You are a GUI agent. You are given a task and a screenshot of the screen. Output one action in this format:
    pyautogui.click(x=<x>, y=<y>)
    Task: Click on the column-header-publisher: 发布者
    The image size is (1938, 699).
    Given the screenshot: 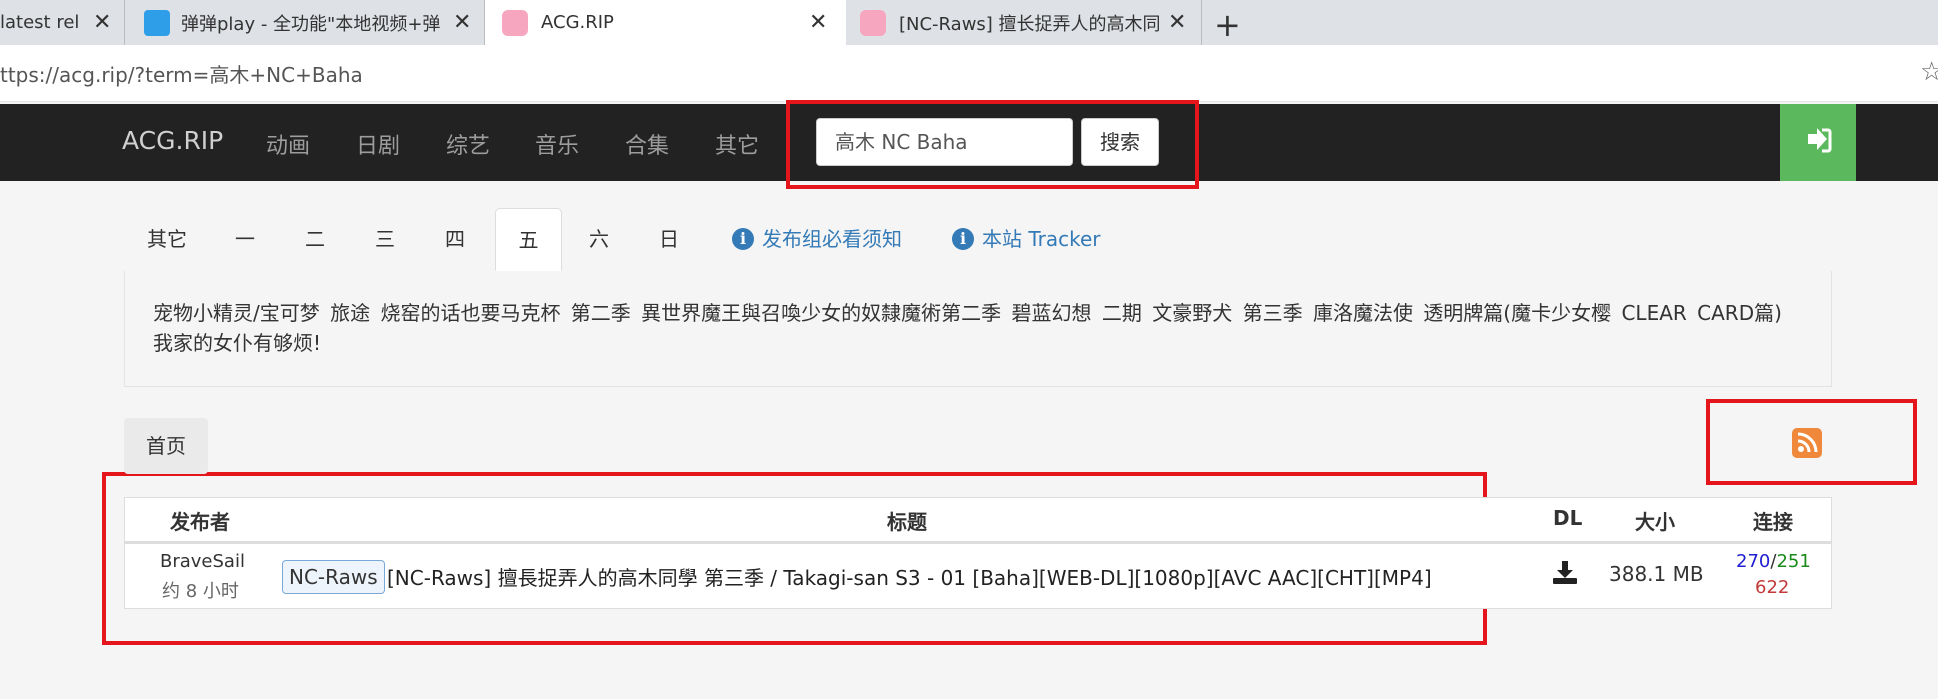 What is the action you would take?
    pyautogui.click(x=200, y=522)
    